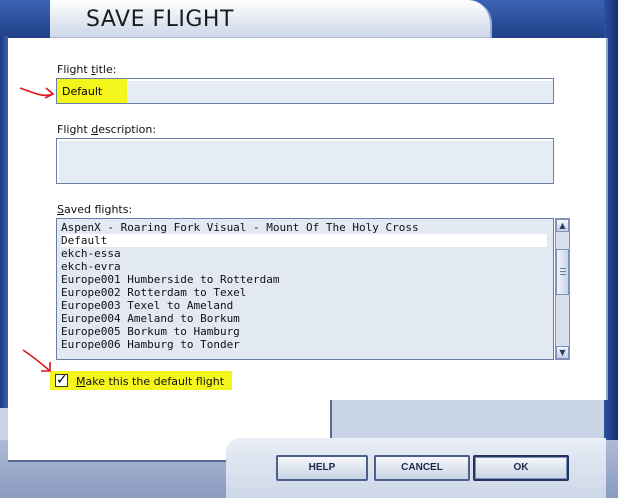 The width and height of the screenshot is (618, 498). Describe the element at coordinates (147, 305) in the screenshot. I see `list-item: Europe003 Texel to Ameland` at that location.